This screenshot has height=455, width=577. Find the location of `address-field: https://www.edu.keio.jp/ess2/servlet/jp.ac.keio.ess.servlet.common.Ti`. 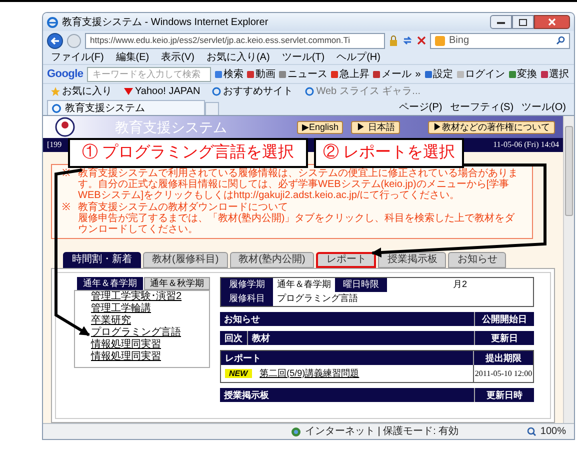

address-field: https://www.edu.keio.jp/ess2/servlet/jp.ac.keio.ess.servlet.common.Ti is located at coordinates (235, 40).